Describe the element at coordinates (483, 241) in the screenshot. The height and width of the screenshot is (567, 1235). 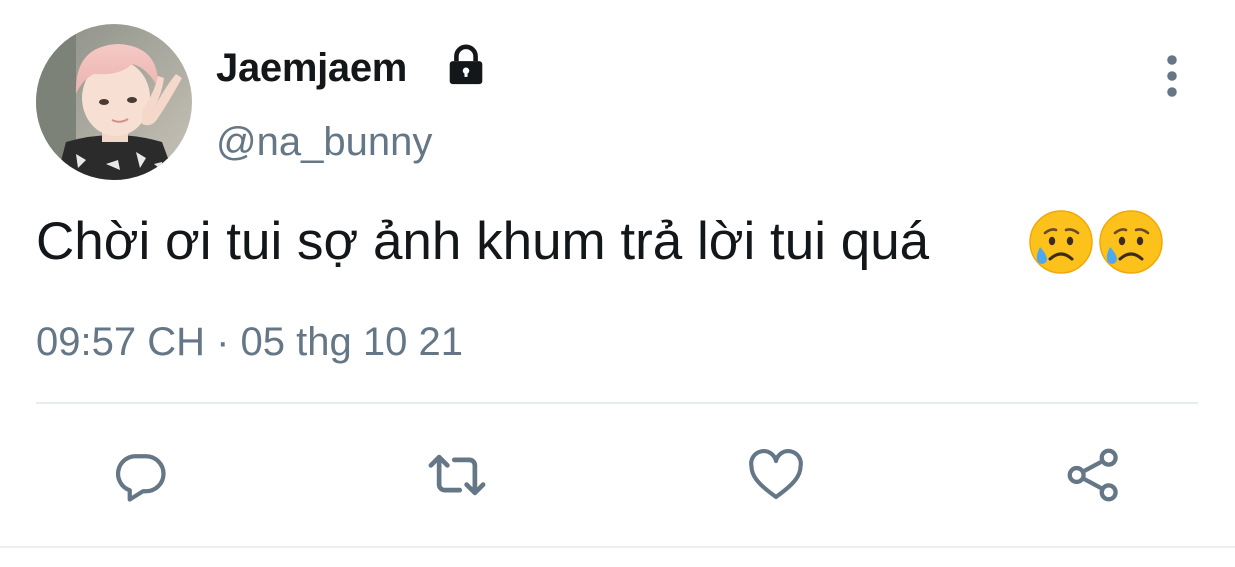
I see `tweet-text: Chời ơi tui sợ ảnh khum trả lời tui quá` at that location.